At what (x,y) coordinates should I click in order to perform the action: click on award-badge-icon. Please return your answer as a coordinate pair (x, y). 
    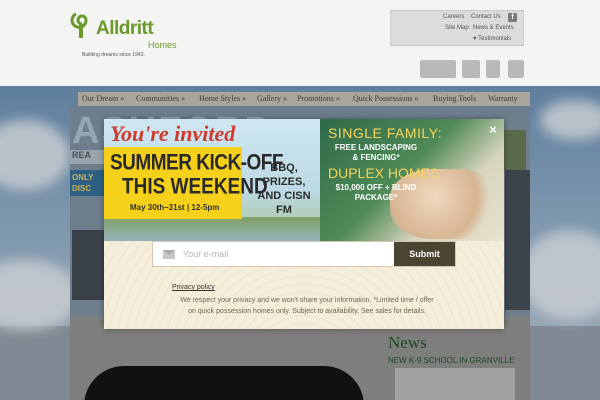
    Looking at the image, I should click on (471, 69).